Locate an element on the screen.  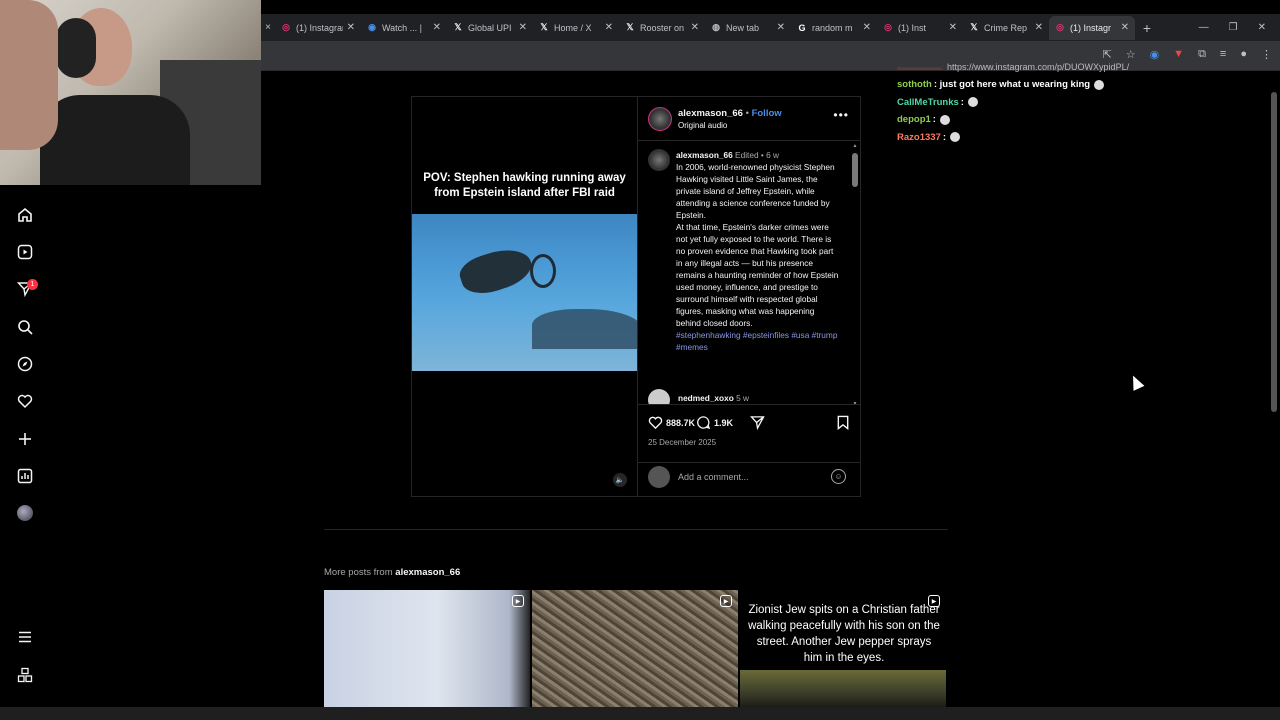
comment-username: nedmed_xoxo is located at coordinates (706, 398).